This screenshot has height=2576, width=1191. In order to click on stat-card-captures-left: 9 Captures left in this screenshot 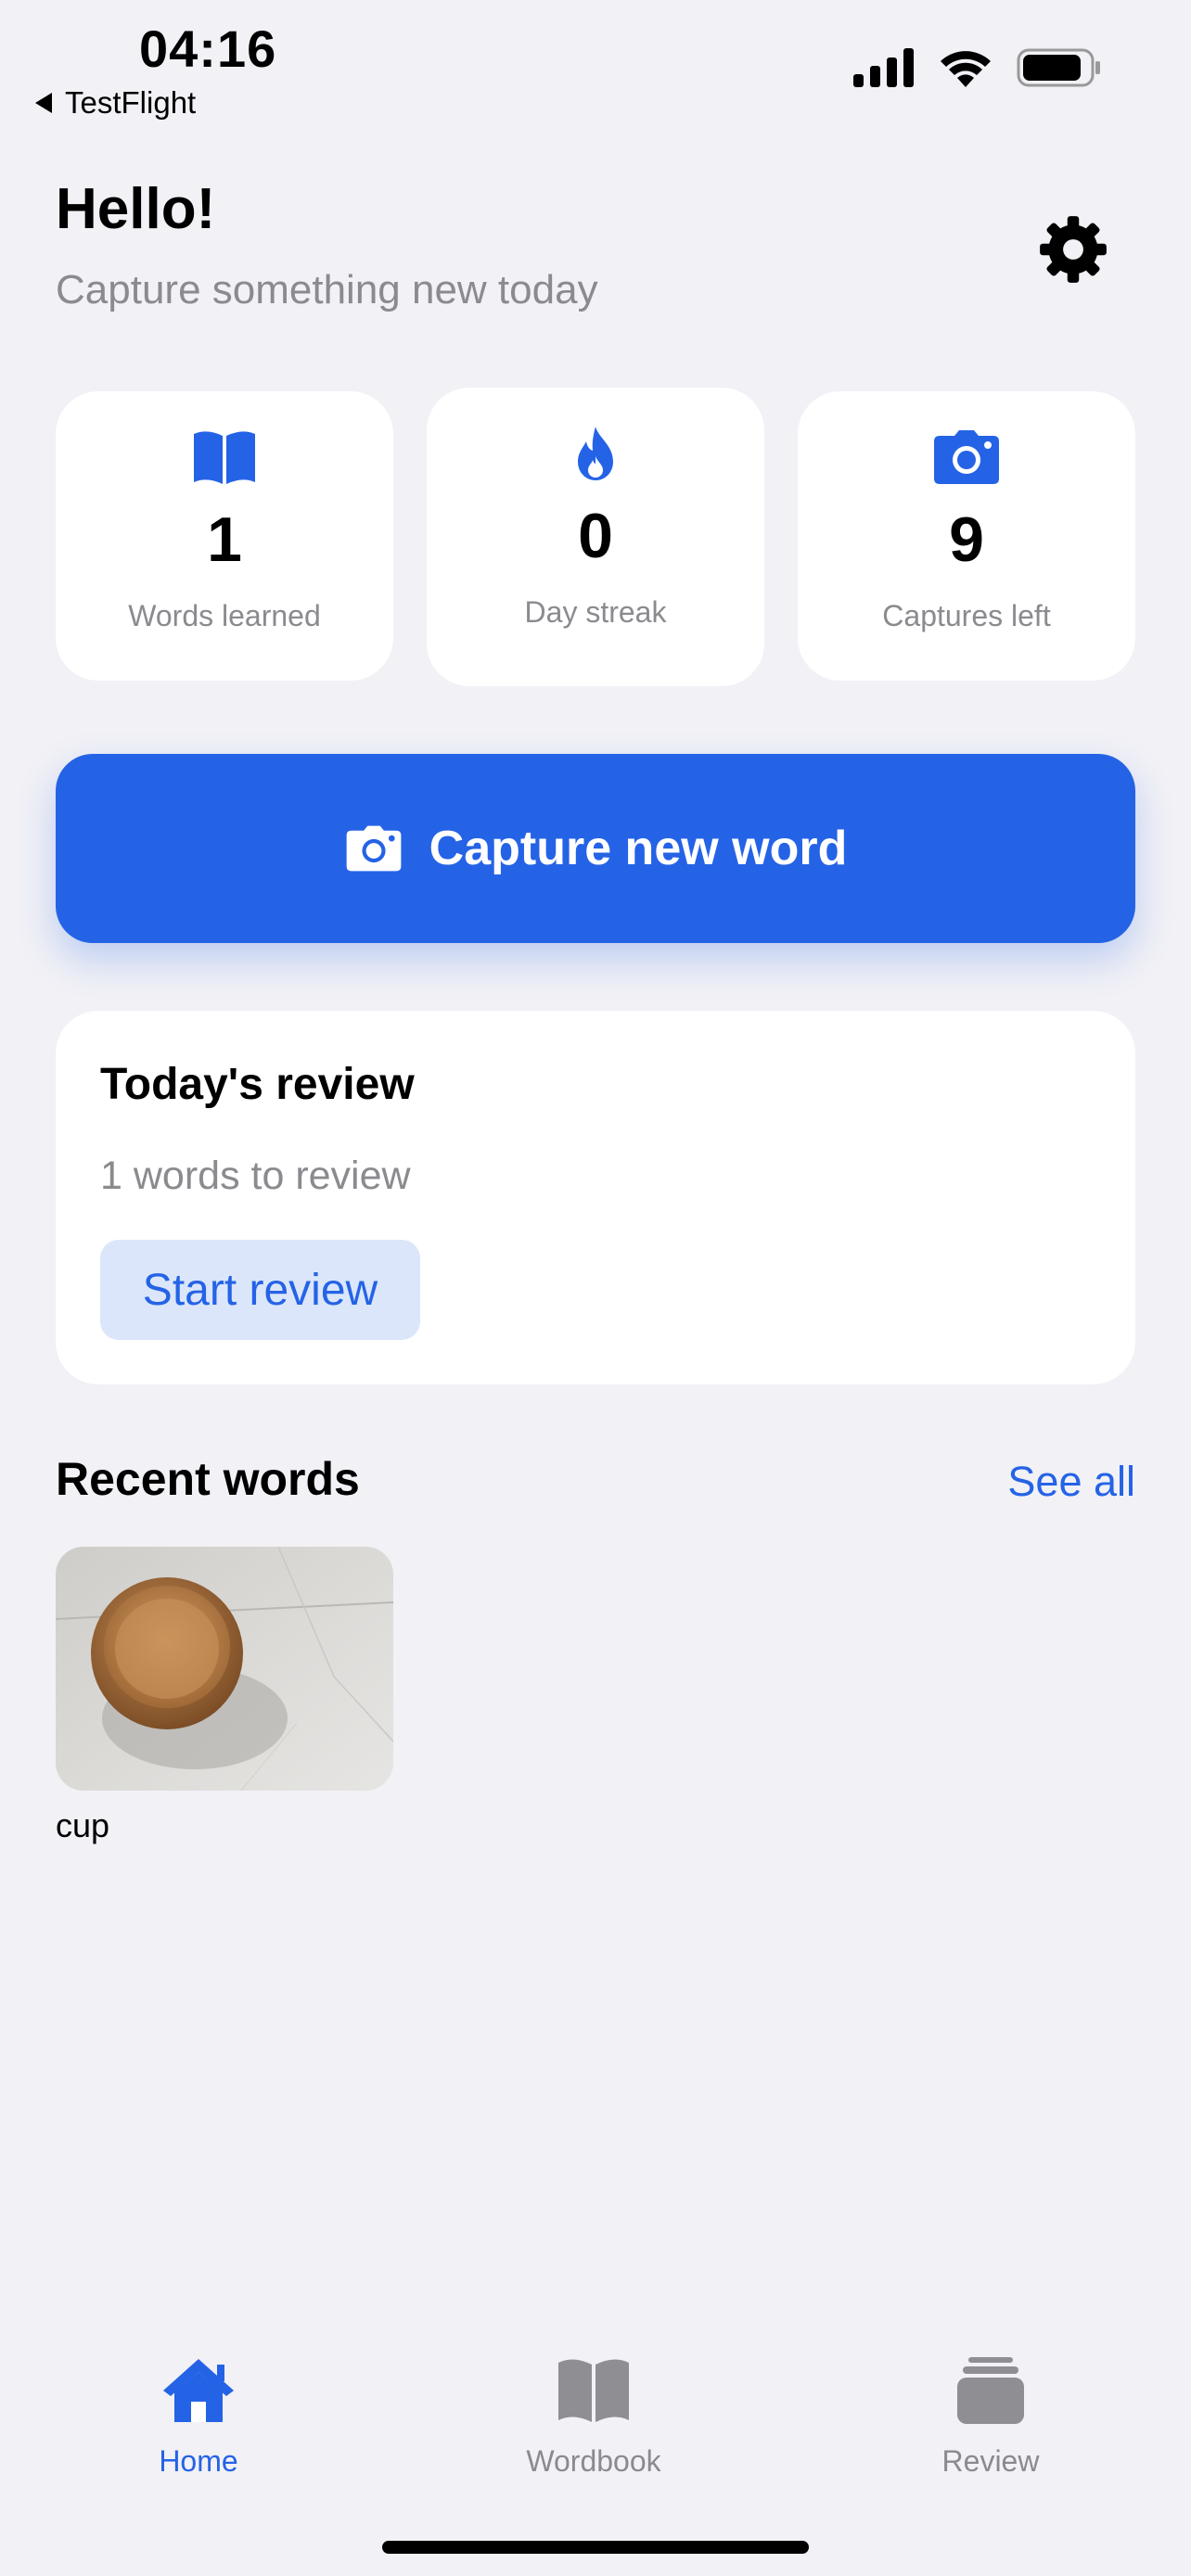, I will do `click(966, 536)`.